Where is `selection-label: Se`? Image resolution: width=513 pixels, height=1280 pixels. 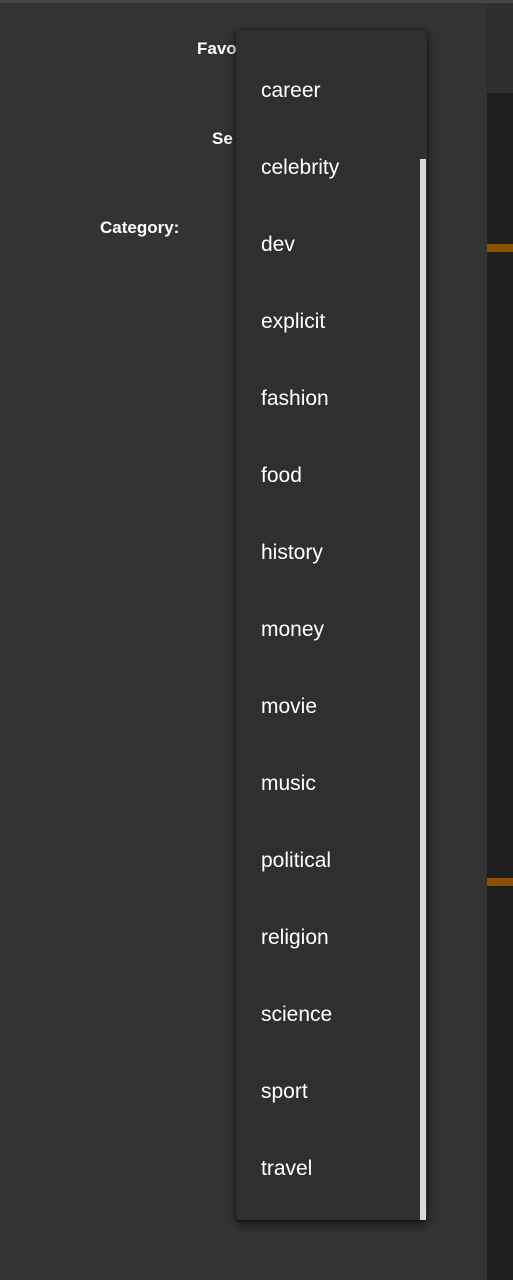
selection-label: Se is located at coordinates (222, 138).